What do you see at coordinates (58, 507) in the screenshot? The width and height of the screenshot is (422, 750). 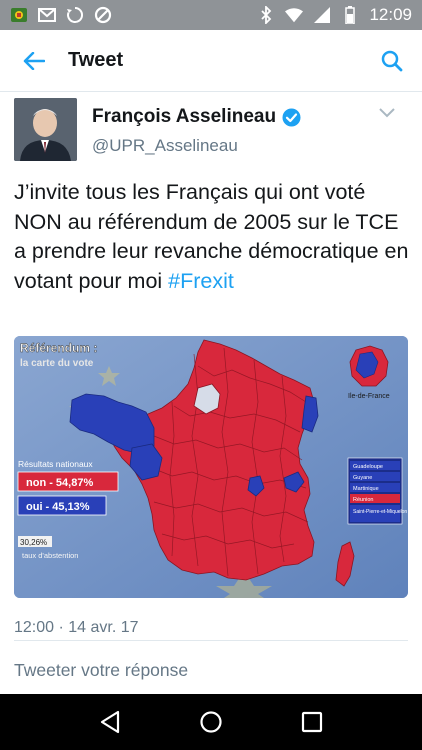 I see `oui-result-label: oui - 45,13%` at bounding box center [58, 507].